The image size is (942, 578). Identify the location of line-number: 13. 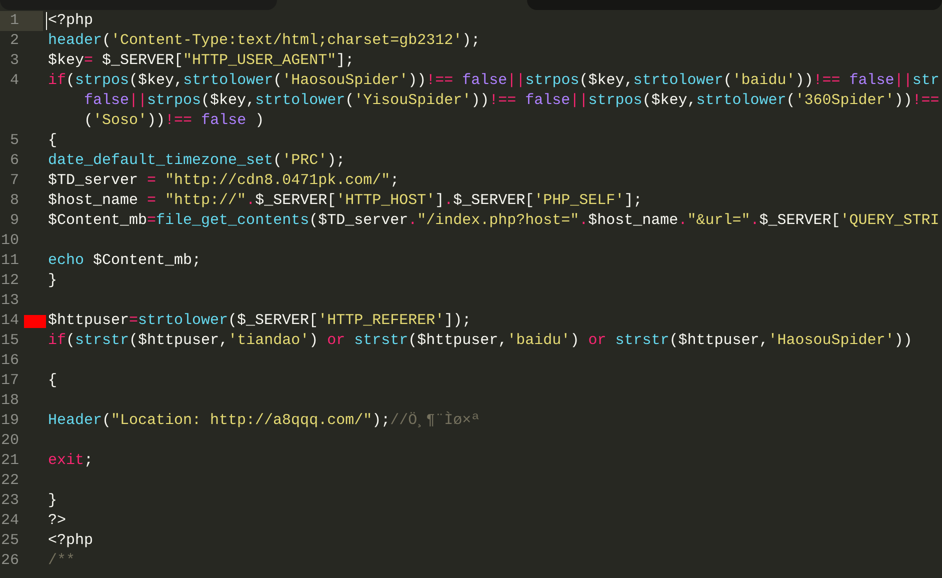
(9, 301).